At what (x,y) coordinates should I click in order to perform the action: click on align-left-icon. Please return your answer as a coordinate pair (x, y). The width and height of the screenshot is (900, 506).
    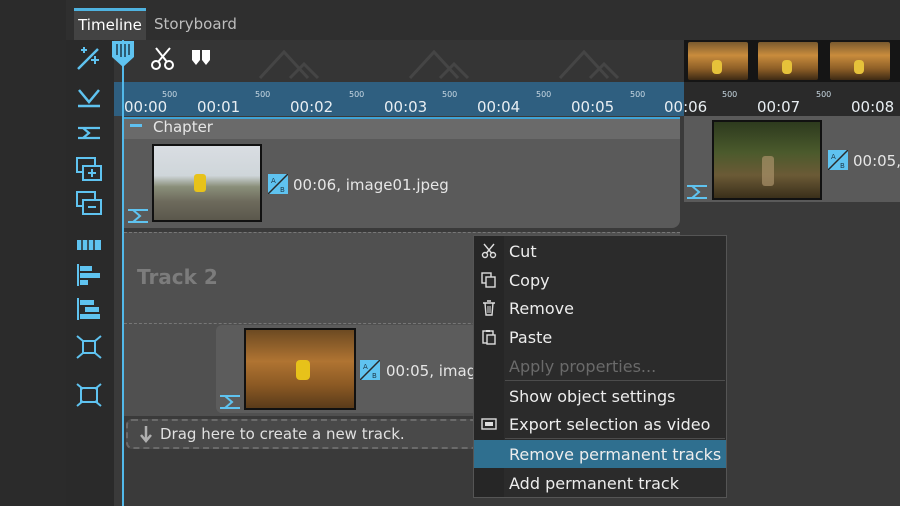
    Looking at the image, I should click on (89, 275).